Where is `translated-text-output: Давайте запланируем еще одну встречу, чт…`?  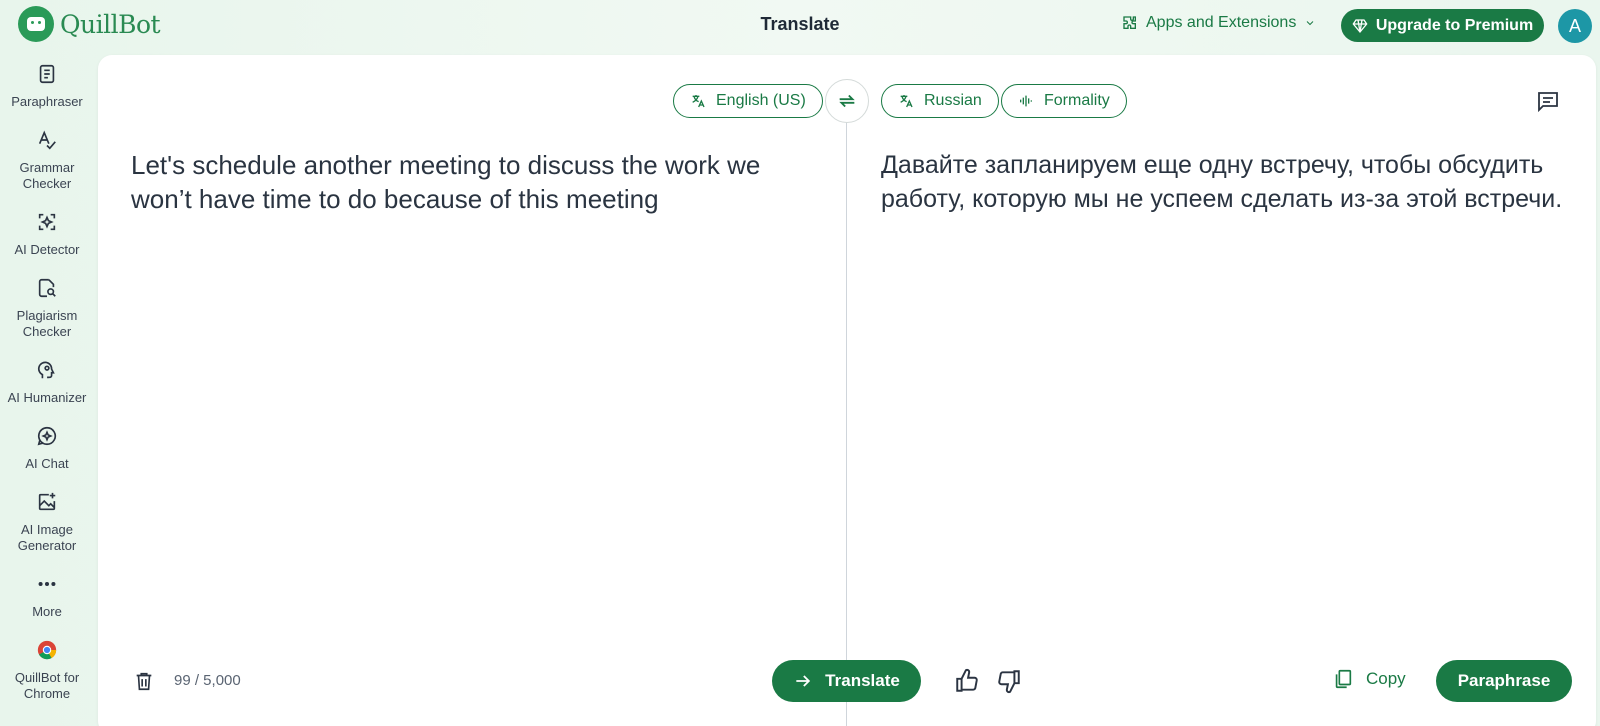
translated-text-output: Давайте запланируем еще одну встречу, чт… is located at coordinates (1222, 182).